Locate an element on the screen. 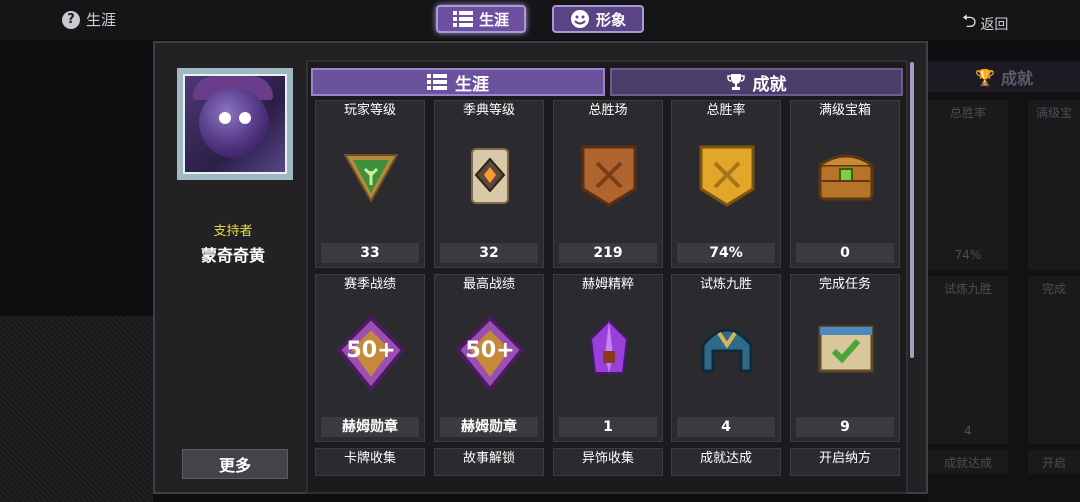  stat-title: 最高战绩 is located at coordinates (488, 284).